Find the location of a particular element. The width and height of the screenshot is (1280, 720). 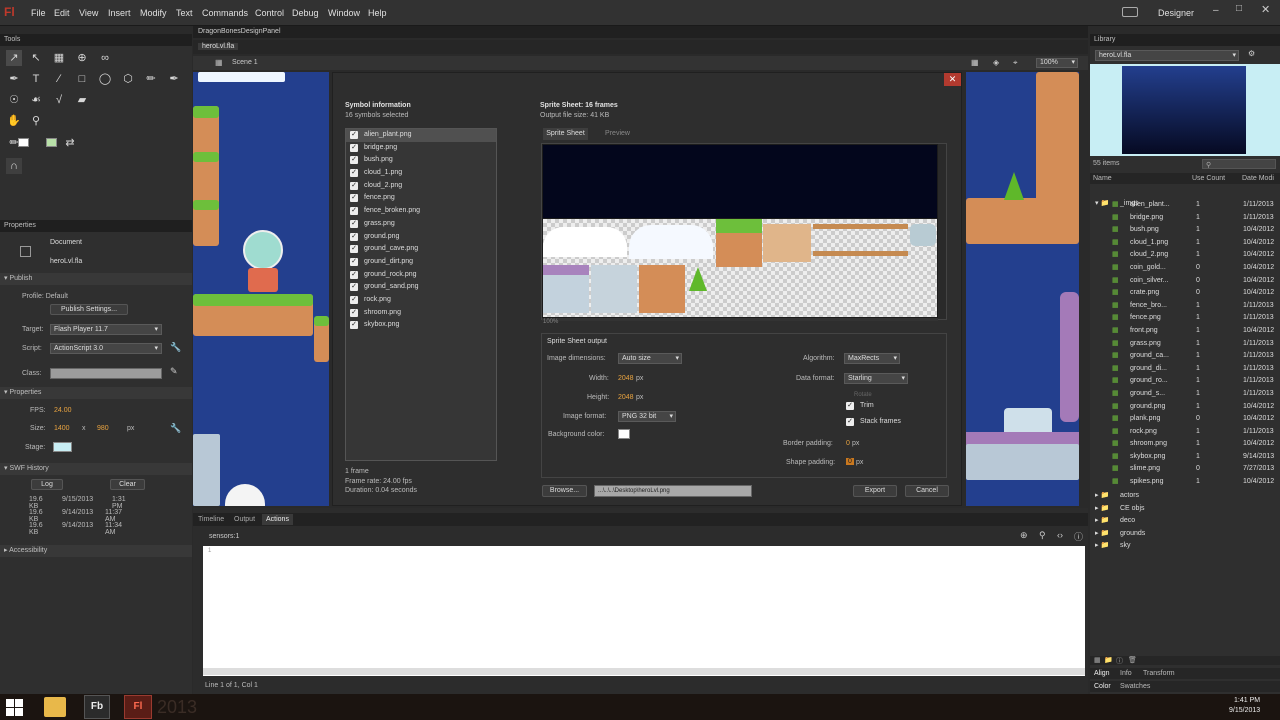

scene-label: Scene 1 is located at coordinates (245, 62).